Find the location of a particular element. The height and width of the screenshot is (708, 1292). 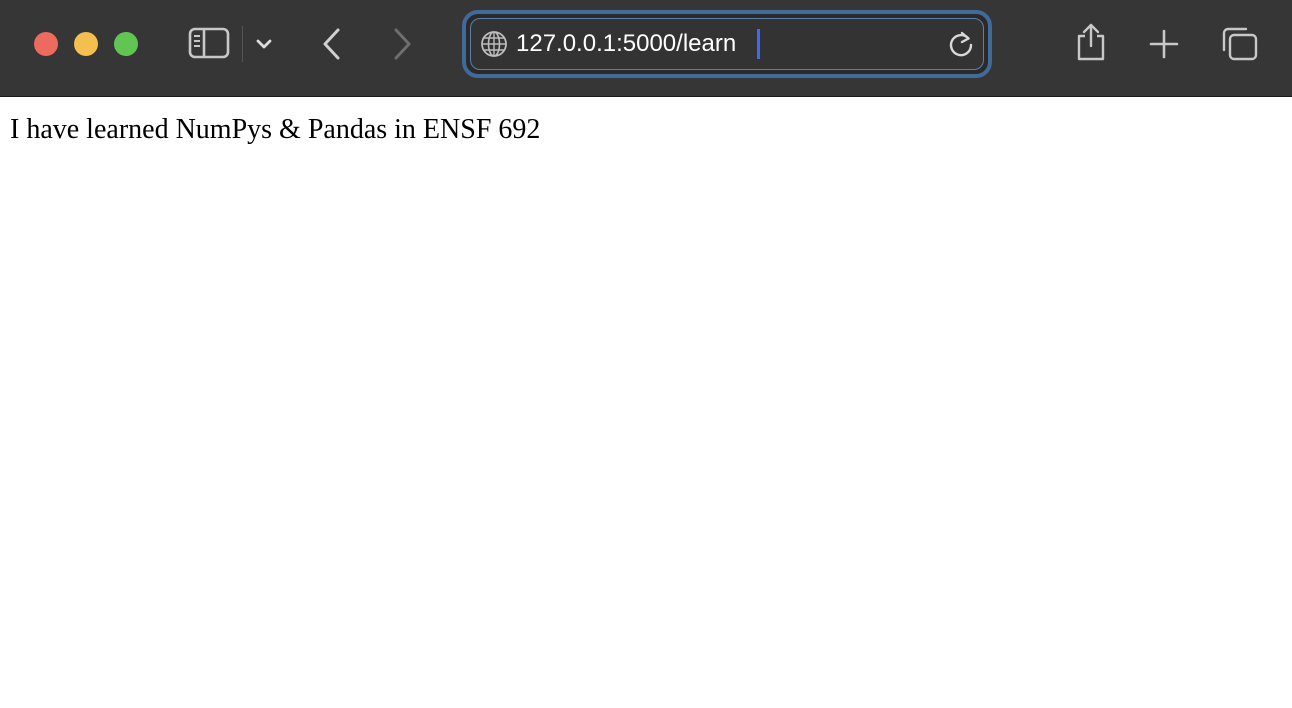

tabs-overview-icon is located at coordinates (1240, 44).